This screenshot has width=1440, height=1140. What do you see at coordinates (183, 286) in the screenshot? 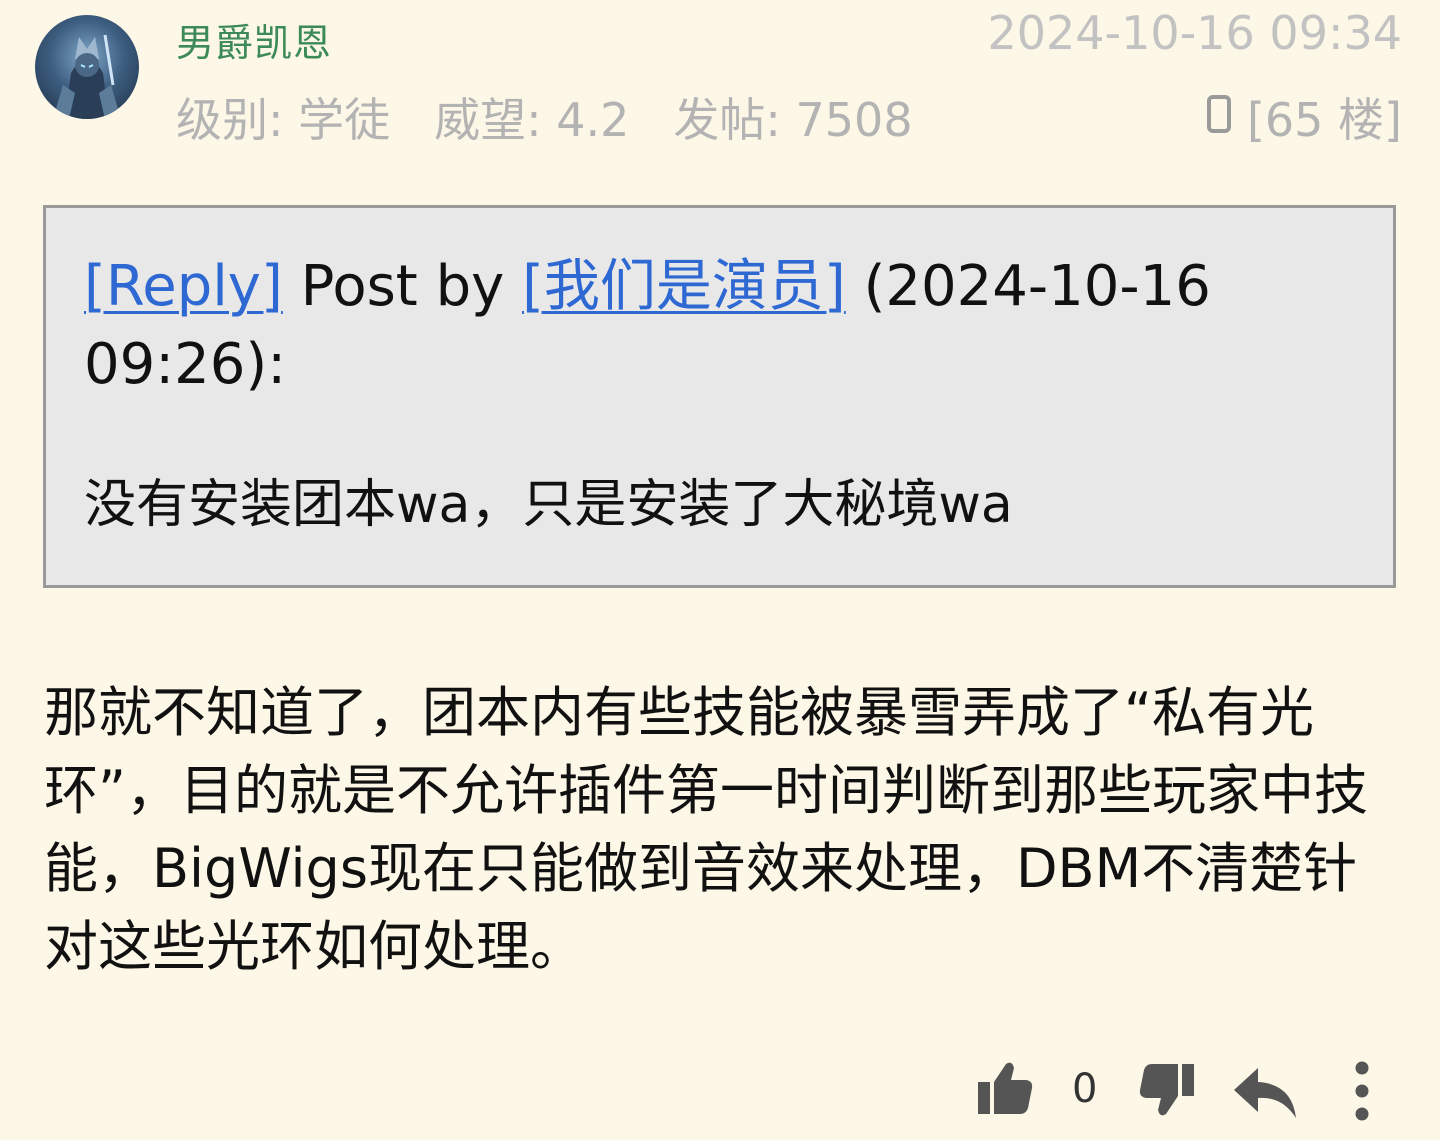
I see `reply-link: [Reply]` at bounding box center [183, 286].